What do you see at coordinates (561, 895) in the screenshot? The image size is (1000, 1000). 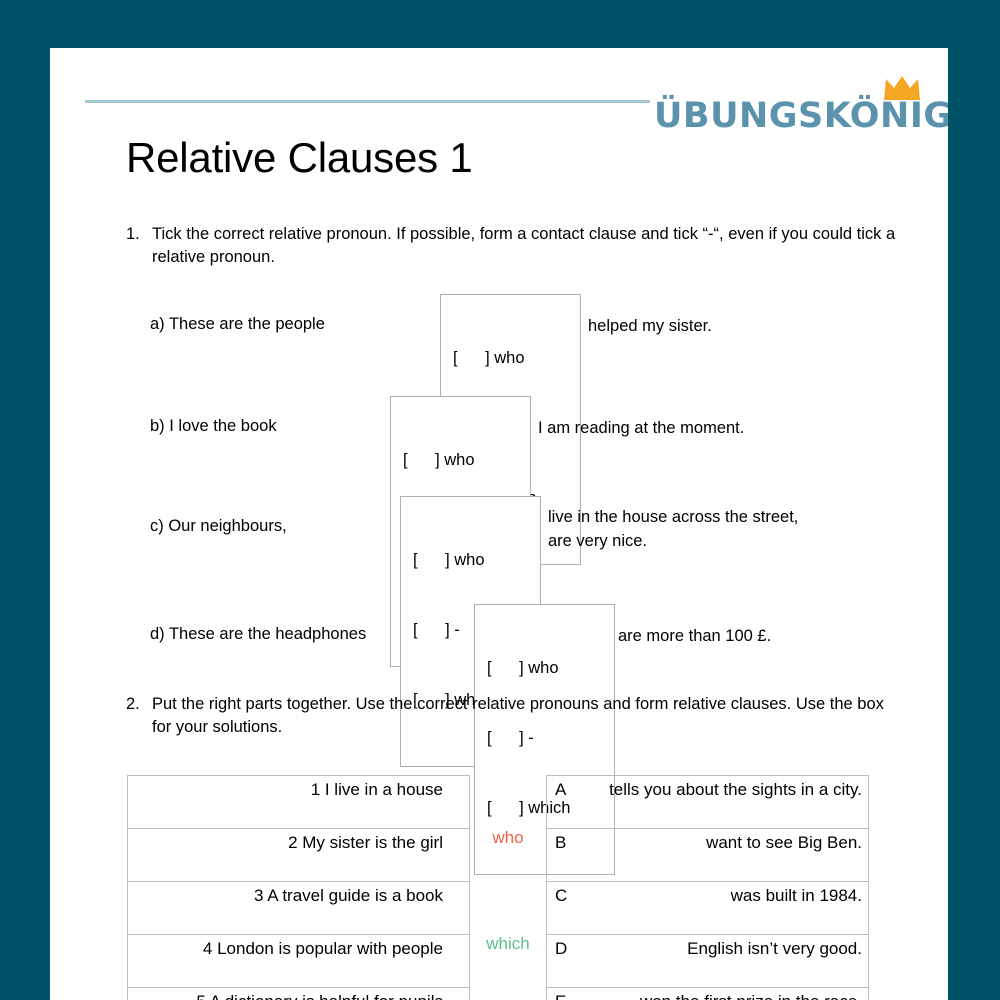 I see `right-letter-c: C` at bounding box center [561, 895].